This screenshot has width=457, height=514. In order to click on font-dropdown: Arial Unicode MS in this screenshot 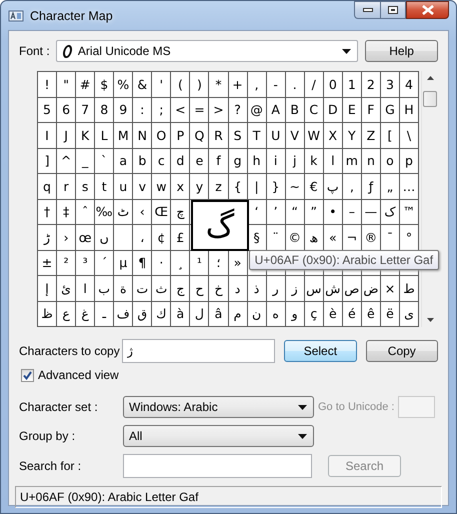, I will do `click(207, 51)`.